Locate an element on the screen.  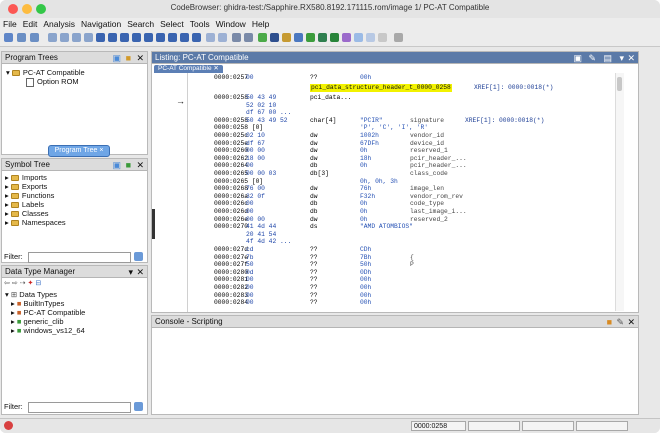
back-icon is located at coordinates (21, 37).